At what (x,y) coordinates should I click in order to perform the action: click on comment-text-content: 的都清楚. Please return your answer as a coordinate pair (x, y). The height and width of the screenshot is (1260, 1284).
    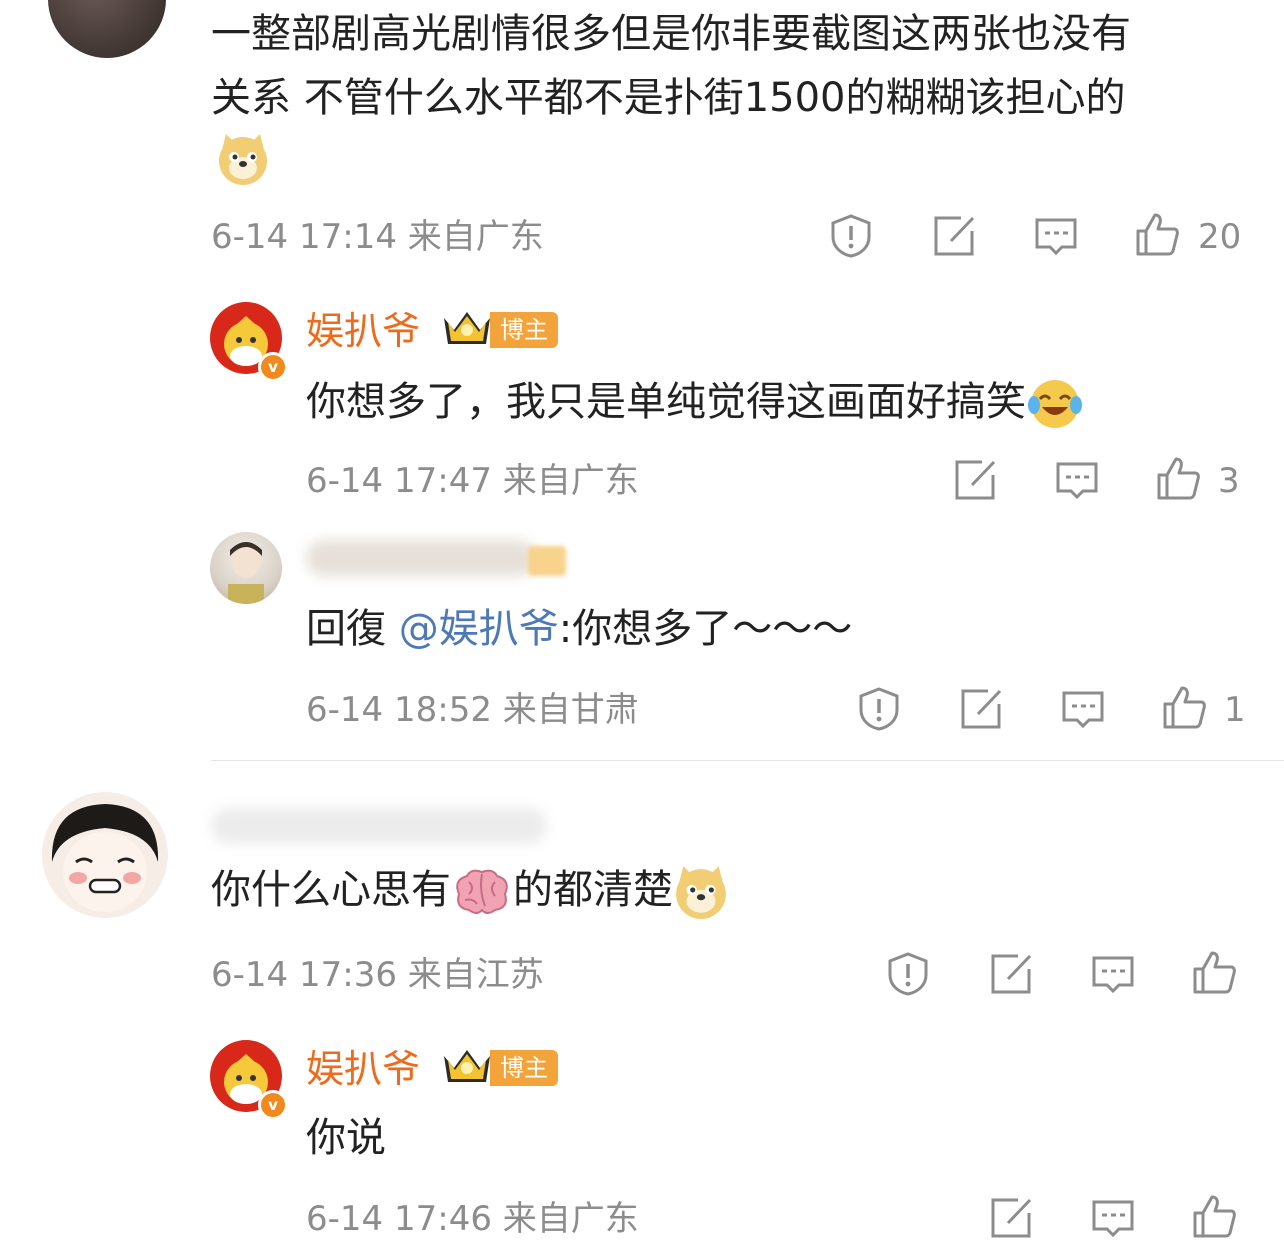
    Looking at the image, I should click on (593, 890).